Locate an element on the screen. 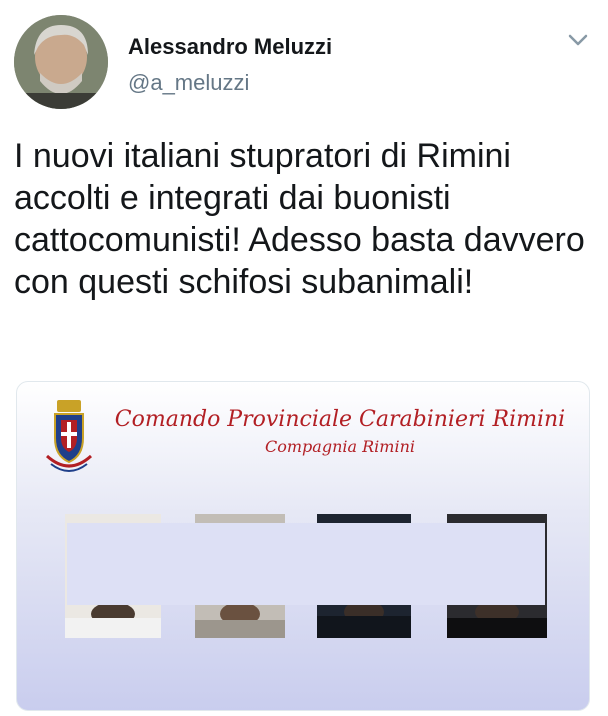  author-handle: @a_meluzzi is located at coordinates (188, 83).